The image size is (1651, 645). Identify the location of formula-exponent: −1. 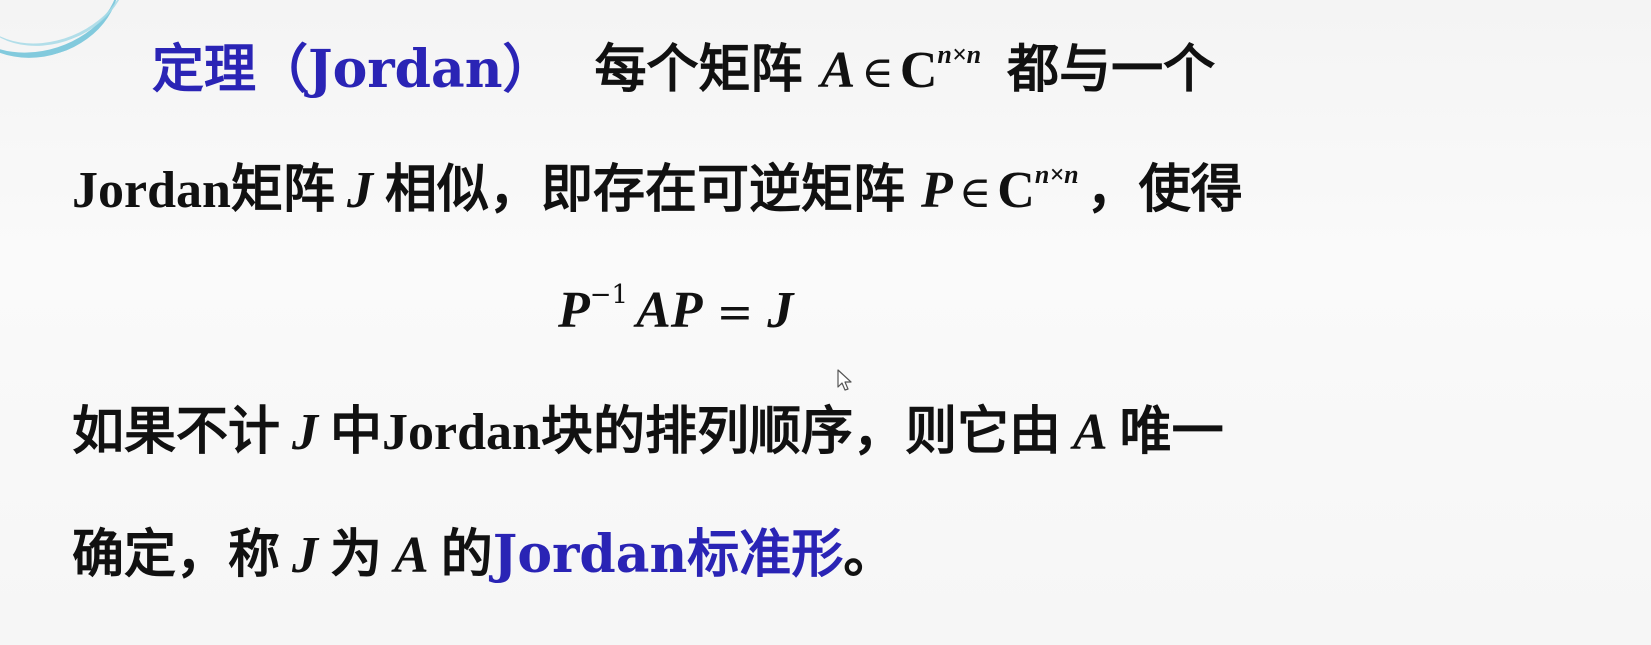
(609, 295).